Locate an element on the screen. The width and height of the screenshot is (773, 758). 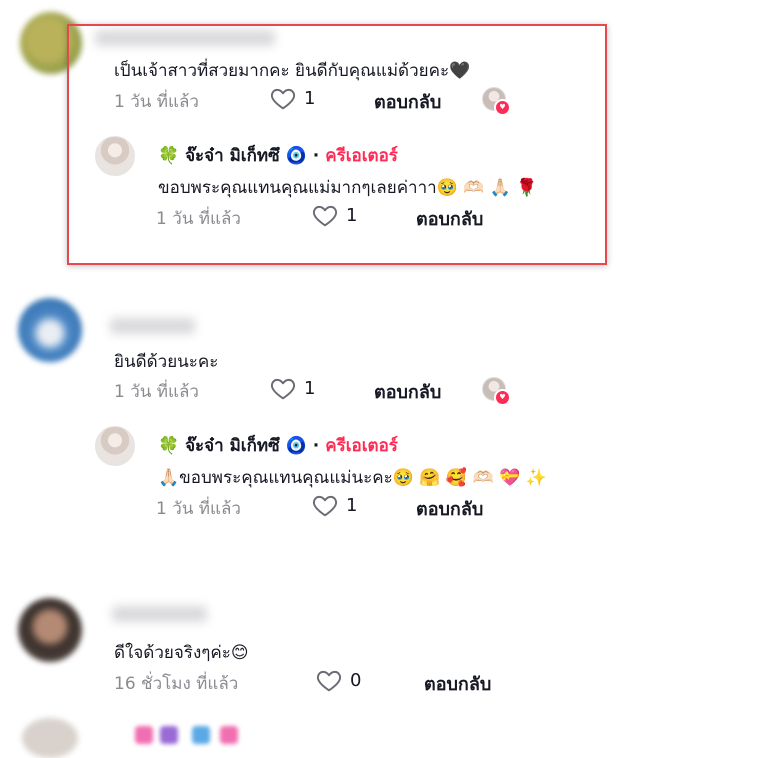
like-count: 0 is located at coordinates (356, 680).